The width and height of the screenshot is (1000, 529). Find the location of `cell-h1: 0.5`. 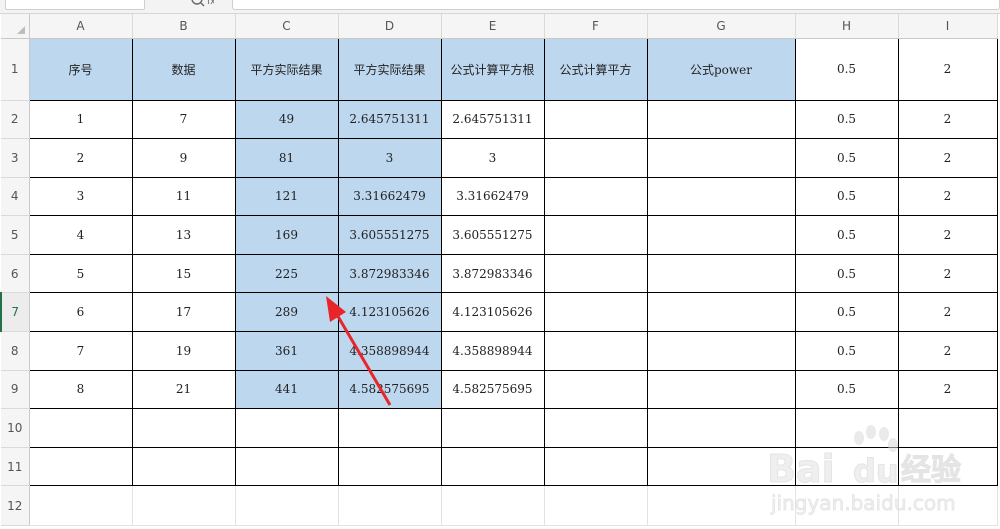

cell-h1: 0.5 is located at coordinates (846, 69).